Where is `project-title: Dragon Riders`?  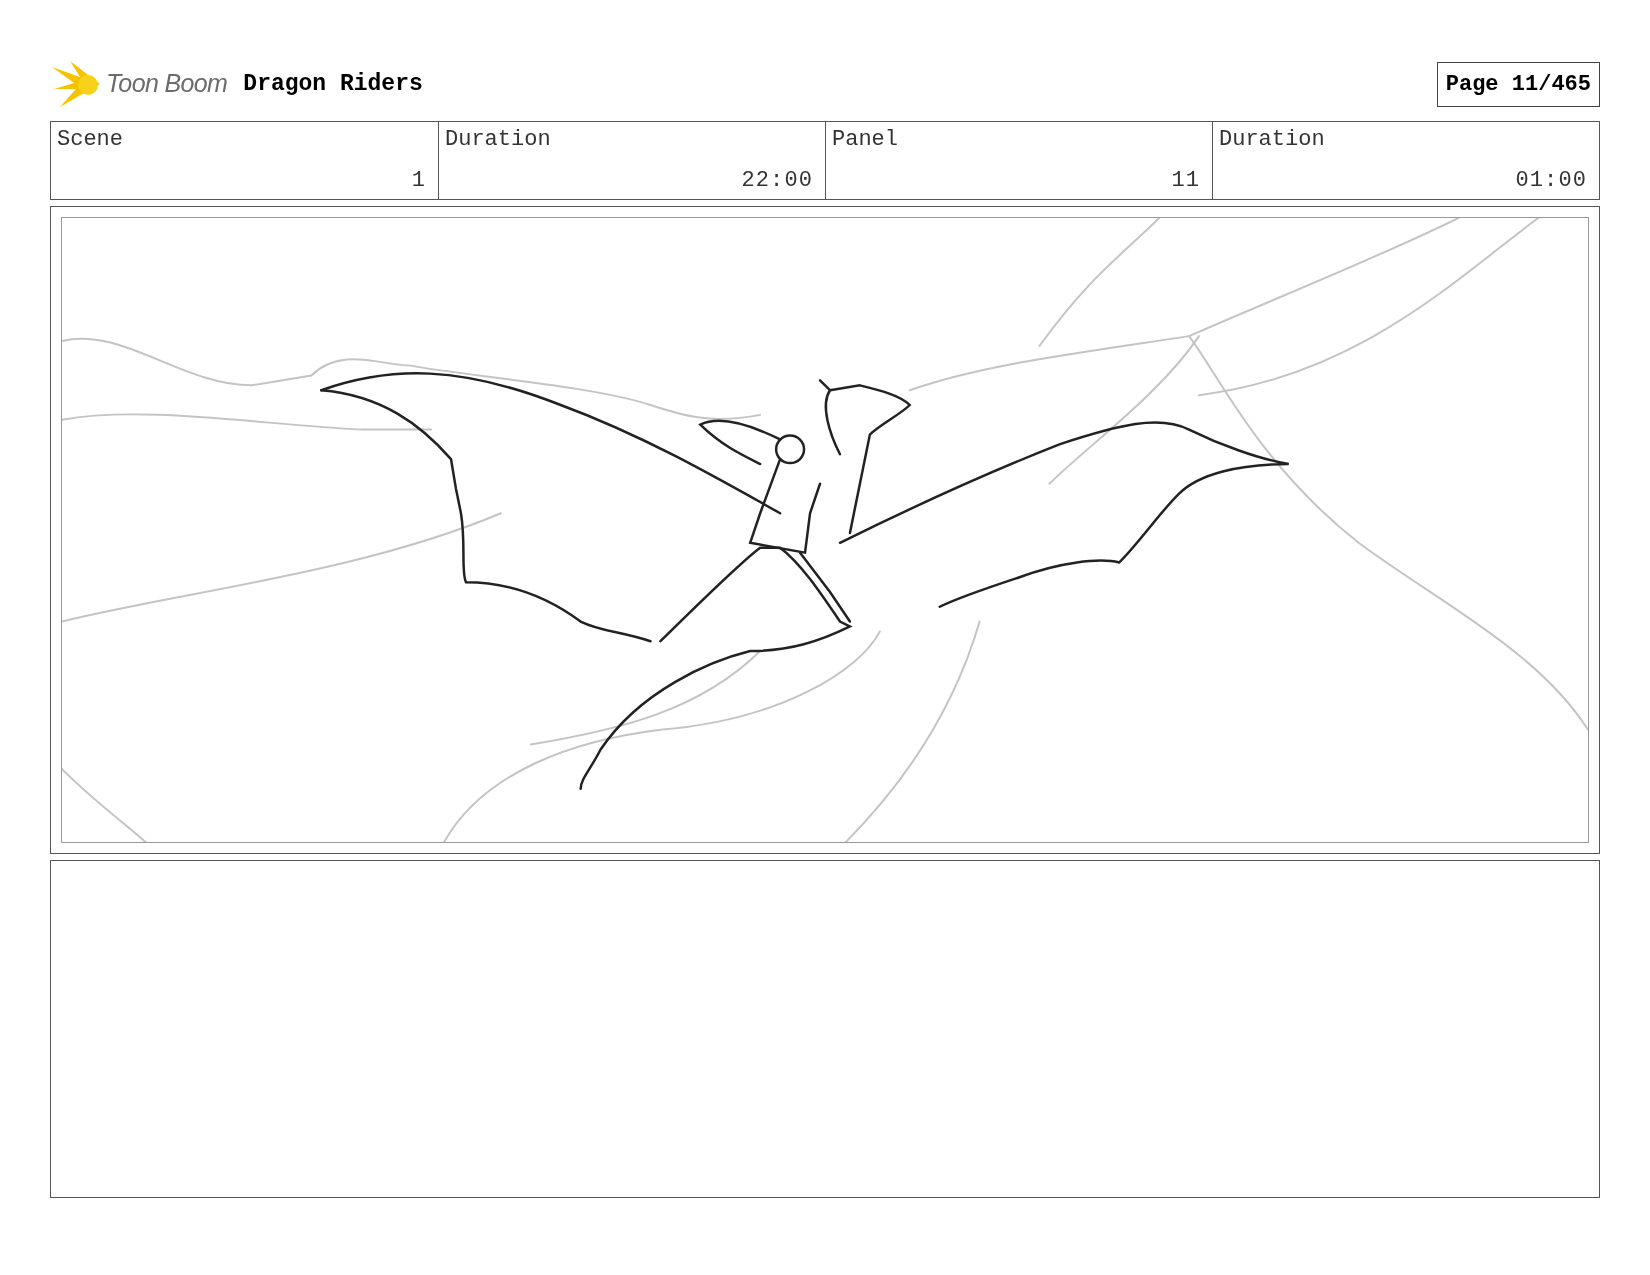
project-title: Dragon Riders is located at coordinates (333, 84).